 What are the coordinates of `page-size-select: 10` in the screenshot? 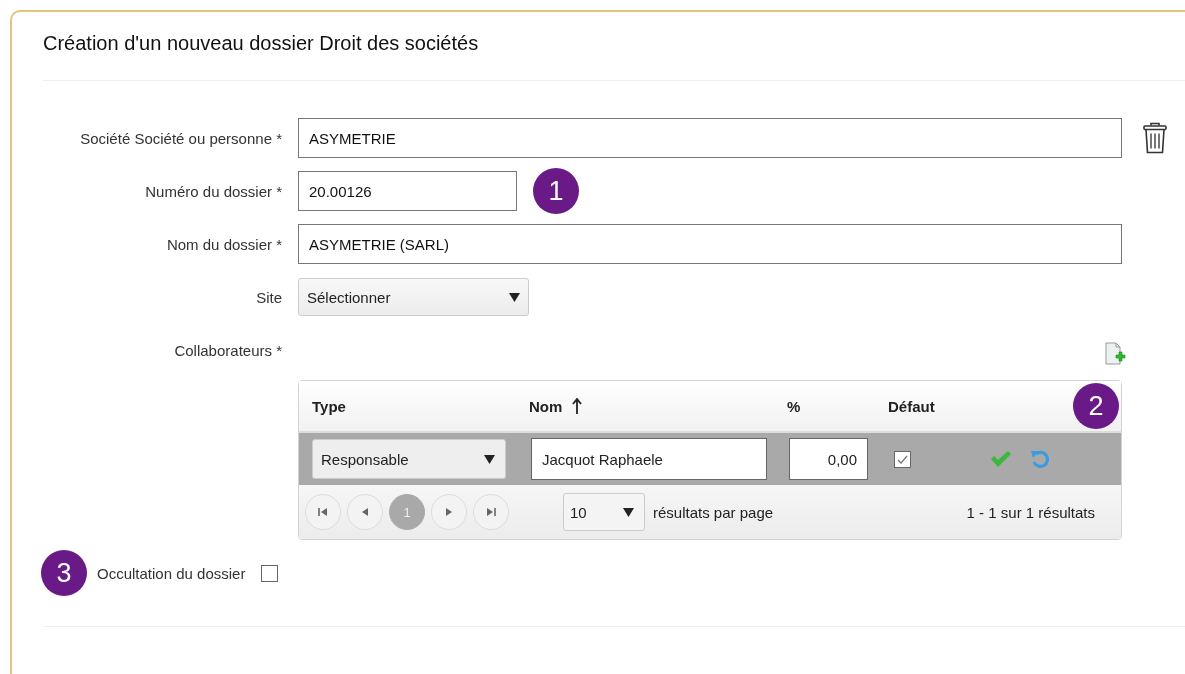 It's located at (604, 512).